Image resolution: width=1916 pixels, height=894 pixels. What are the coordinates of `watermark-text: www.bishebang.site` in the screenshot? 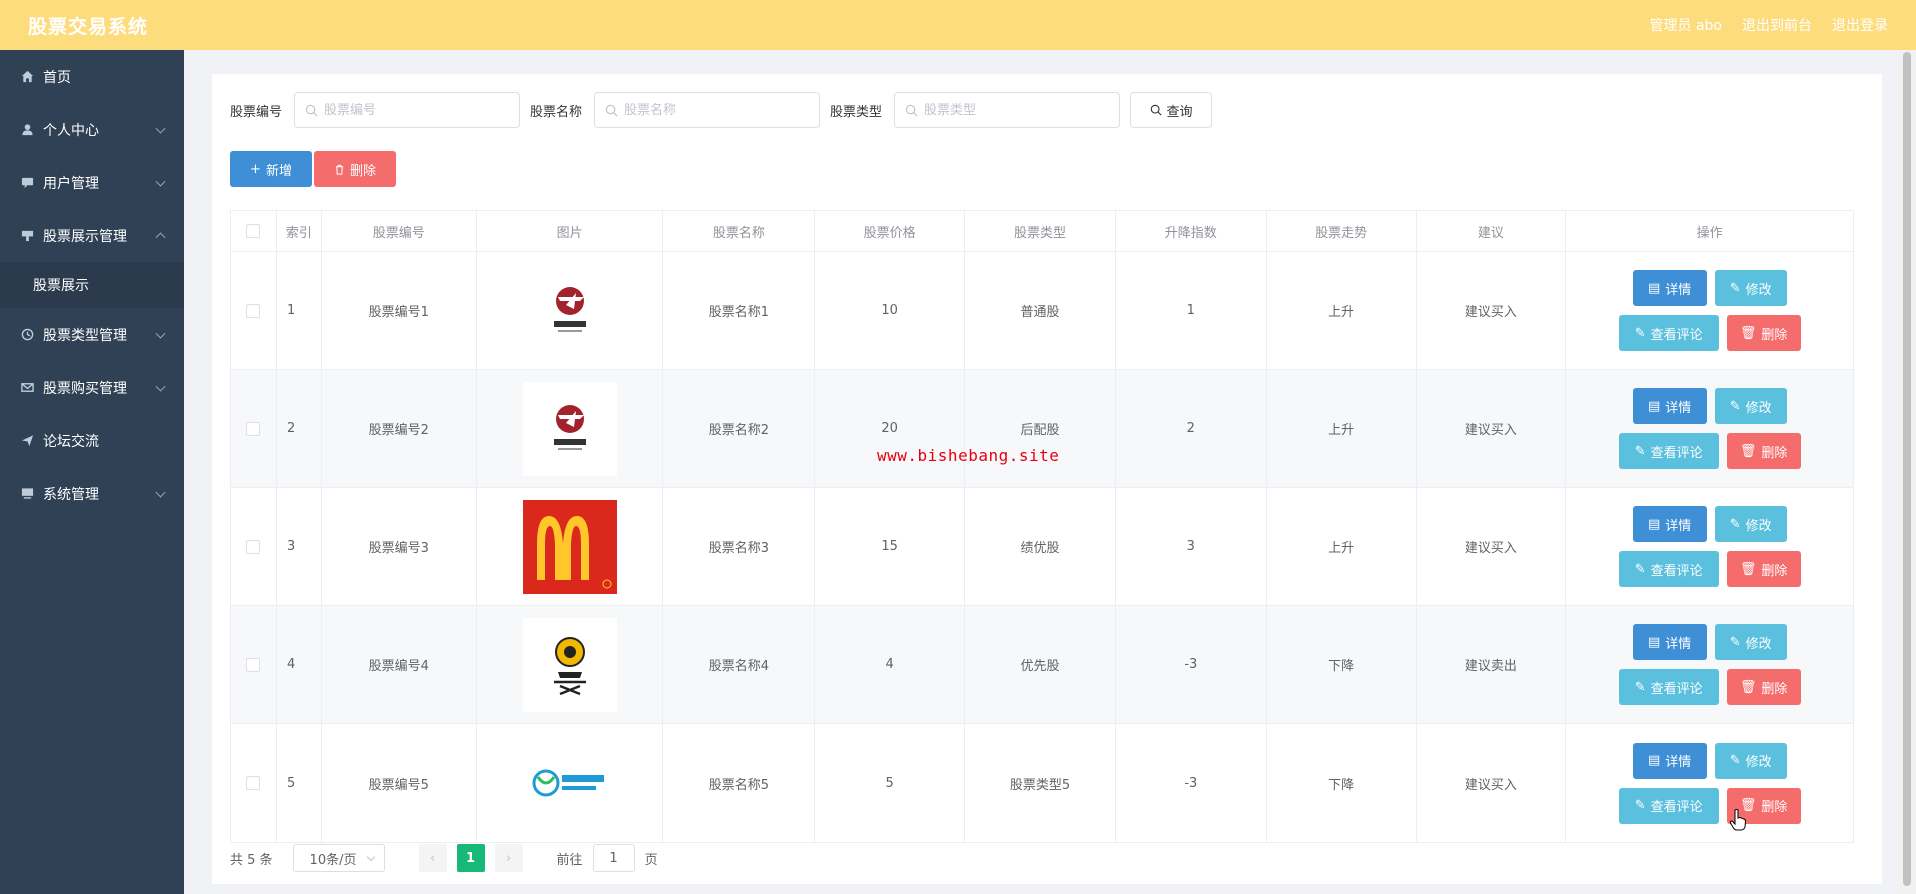 It's located at (968, 455).